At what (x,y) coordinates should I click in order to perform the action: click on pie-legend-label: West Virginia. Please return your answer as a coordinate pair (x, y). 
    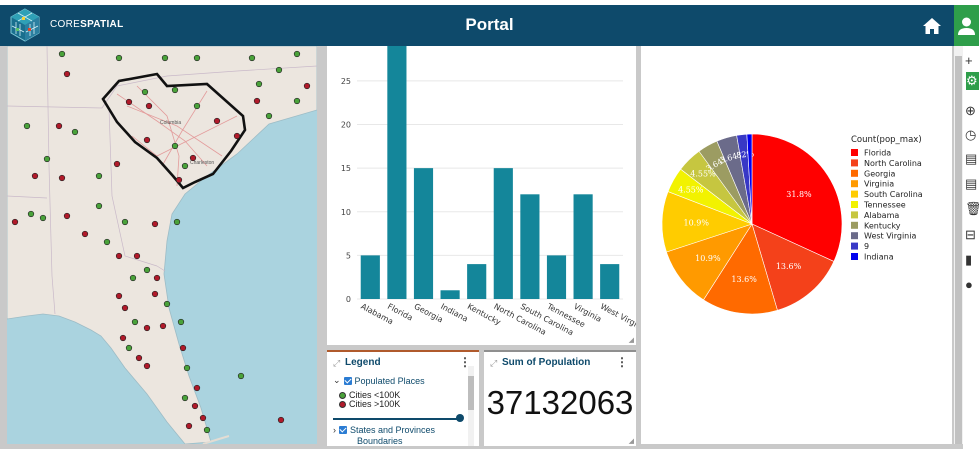
    Looking at the image, I should click on (890, 236).